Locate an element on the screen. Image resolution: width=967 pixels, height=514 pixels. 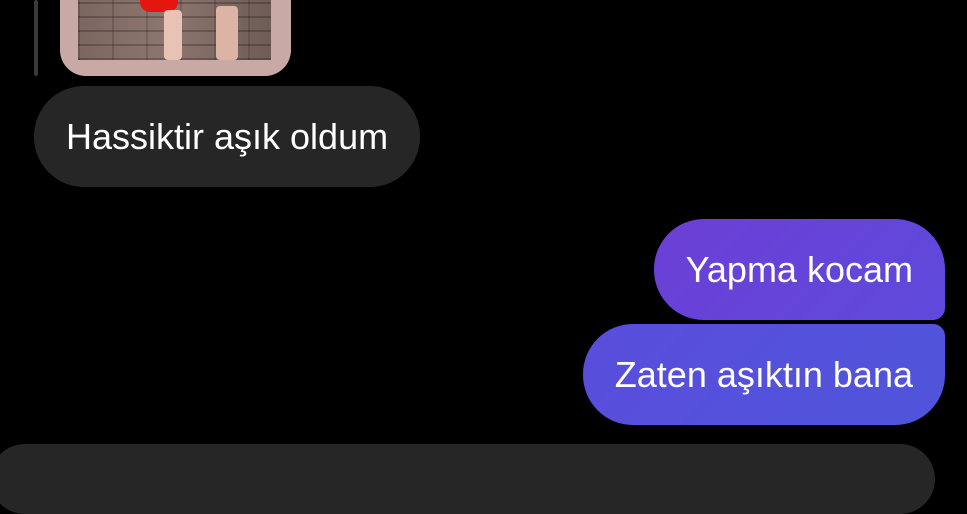
photo-content is located at coordinates (174, 30).